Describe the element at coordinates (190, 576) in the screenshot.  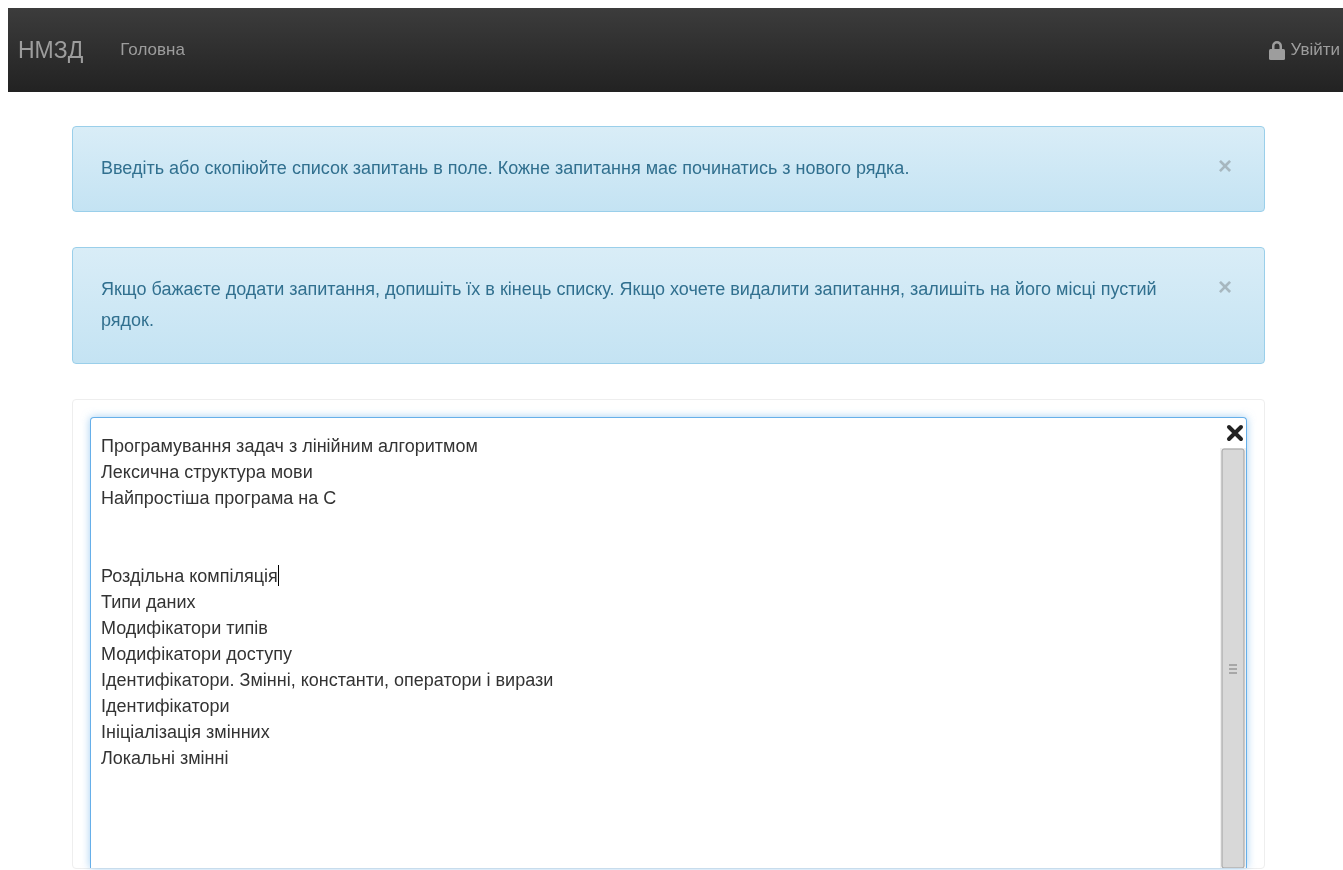
I see `question-line: Роздільна компіляція` at that location.